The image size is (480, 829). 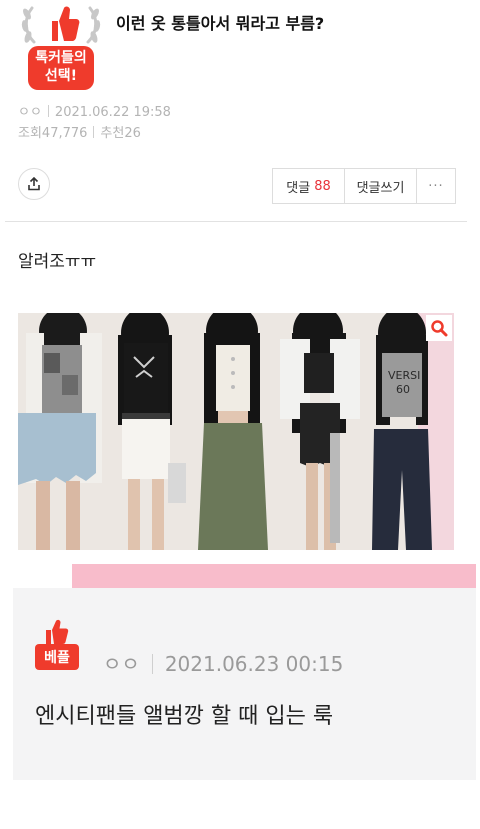 What do you see at coordinates (403, 389) in the screenshot?
I see `svg-text: 60` at bounding box center [403, 389].